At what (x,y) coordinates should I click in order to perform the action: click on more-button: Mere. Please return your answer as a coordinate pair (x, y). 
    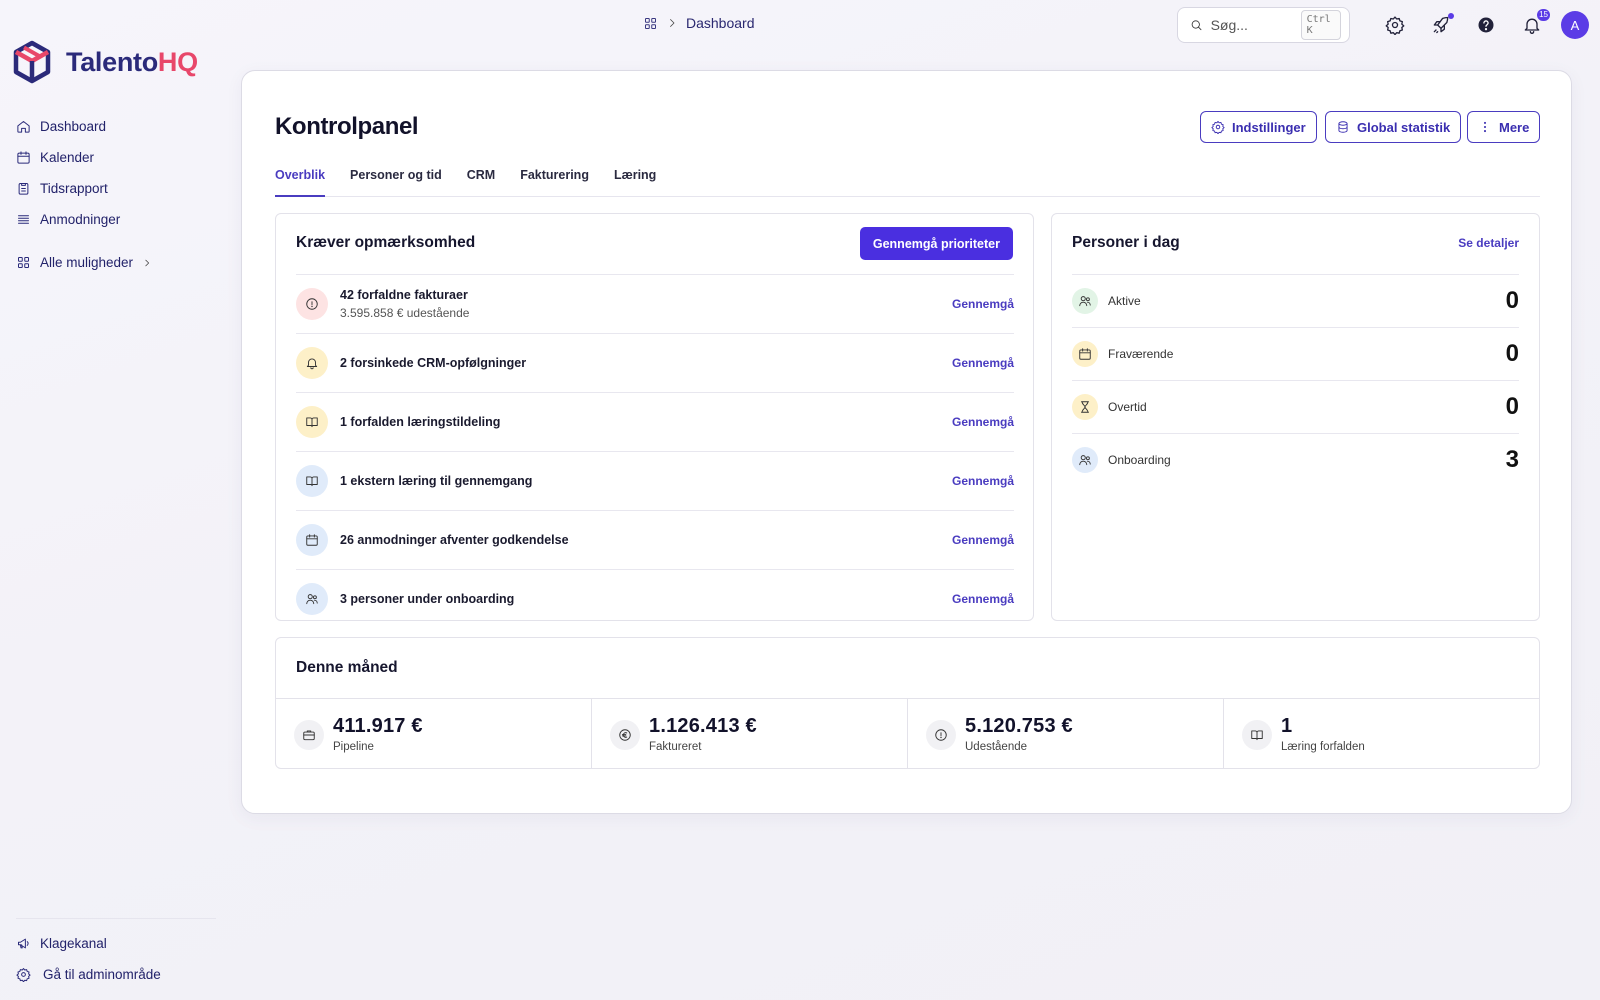
    Looking at the image, I should click on (1504, 127).